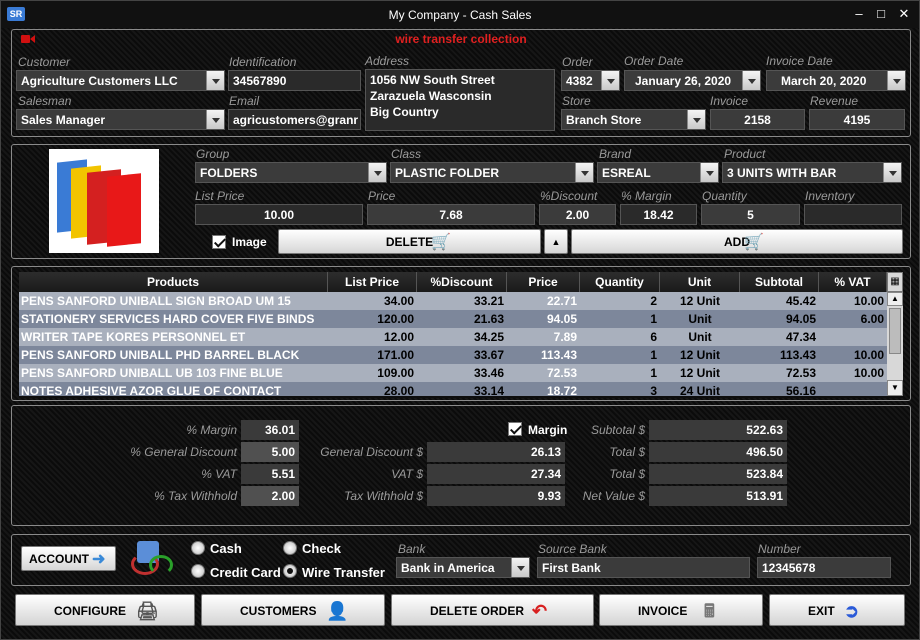 This screenshot has height=640, width=920. Describe the element at coordinates (895, 388) in the screenshot. I see `scroll-down-icon: ▼` at that location.